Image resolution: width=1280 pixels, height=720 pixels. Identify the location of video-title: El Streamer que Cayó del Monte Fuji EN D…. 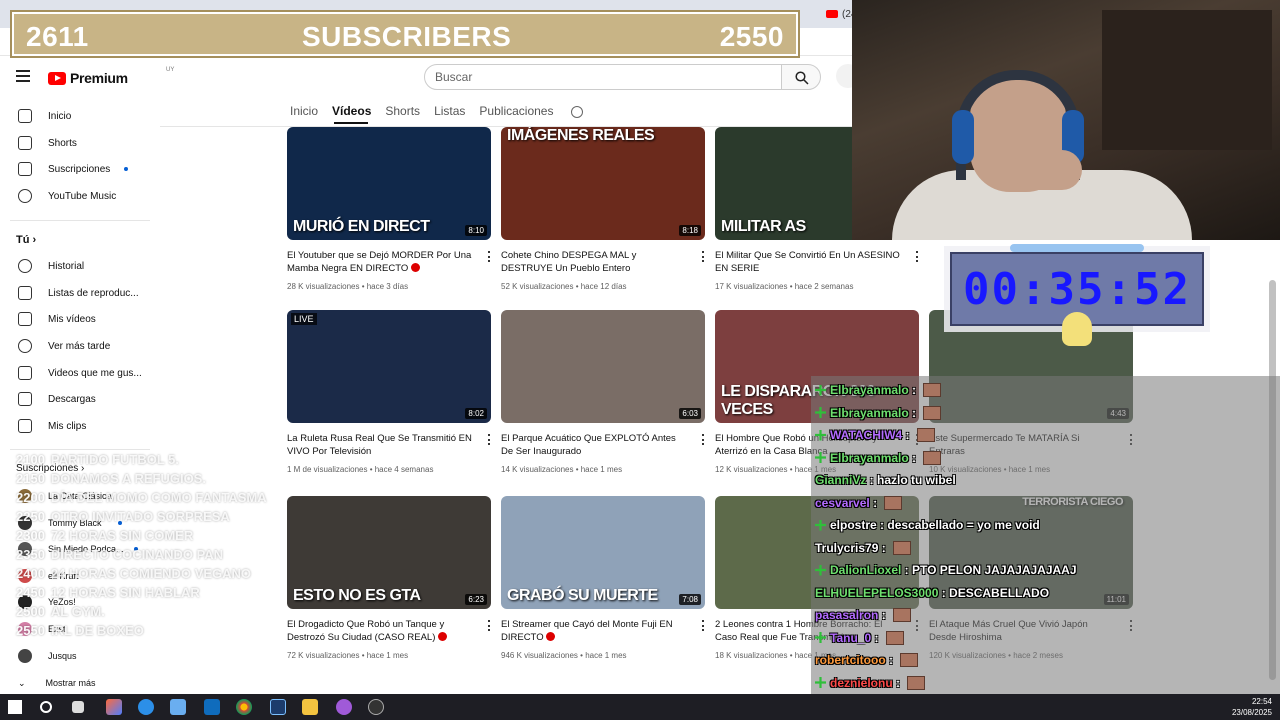
(595, 631).